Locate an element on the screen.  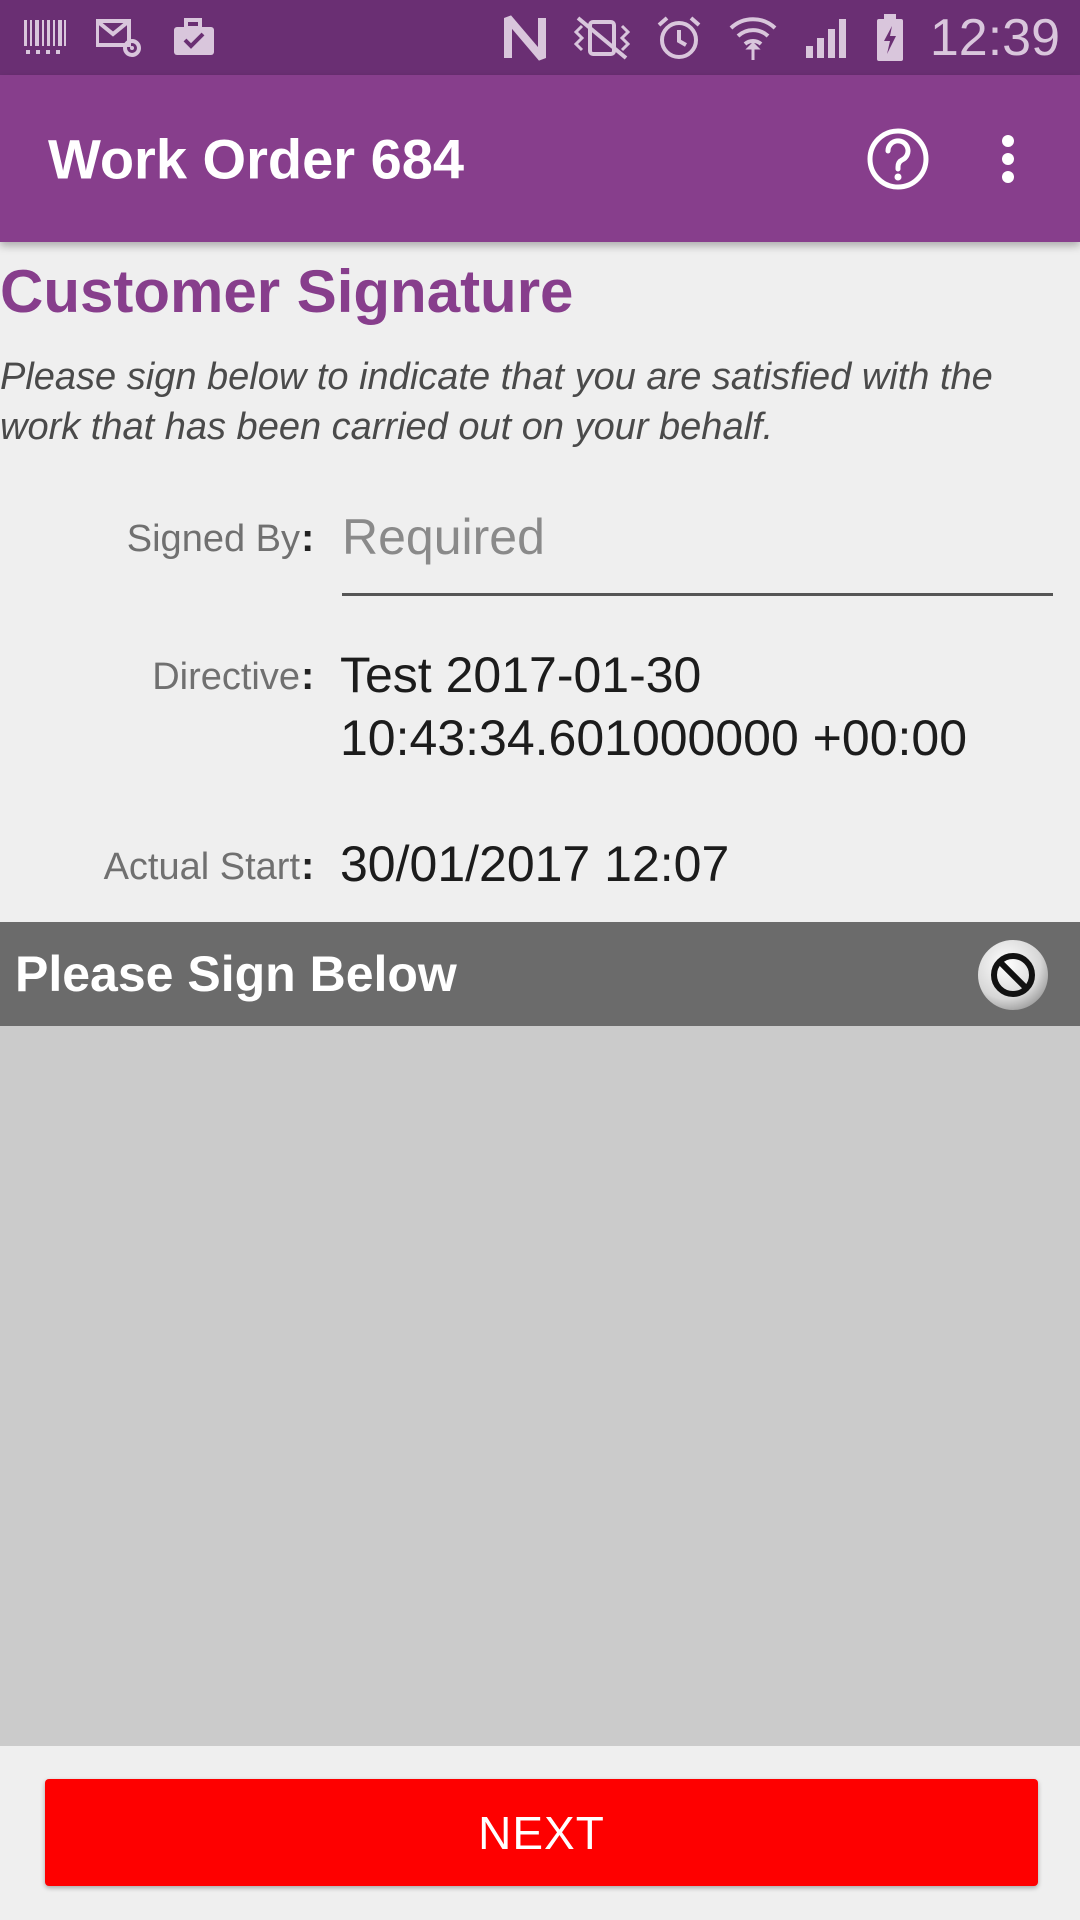
directive-label: Directive is located at coordinates (226, 677).